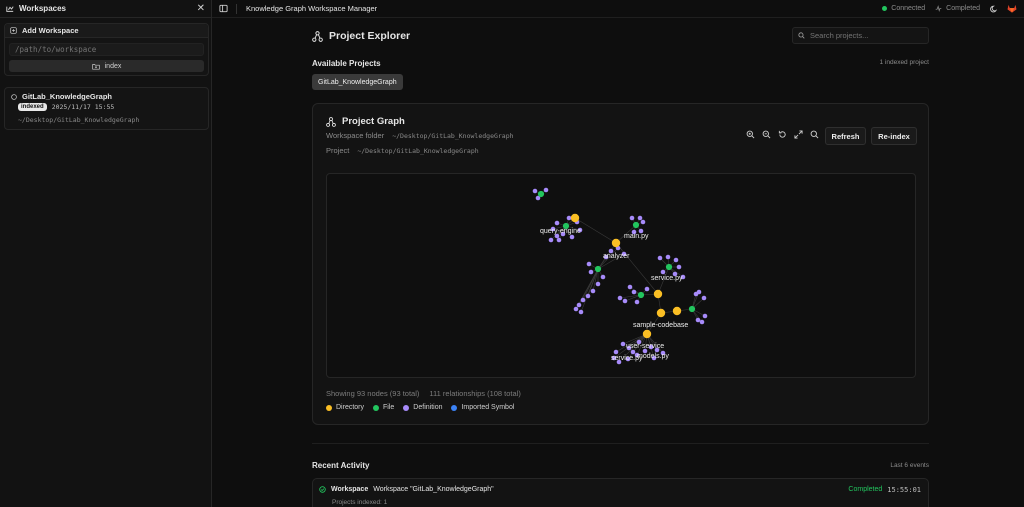  I want to click on workspace-status-icon, so click(14, 96).